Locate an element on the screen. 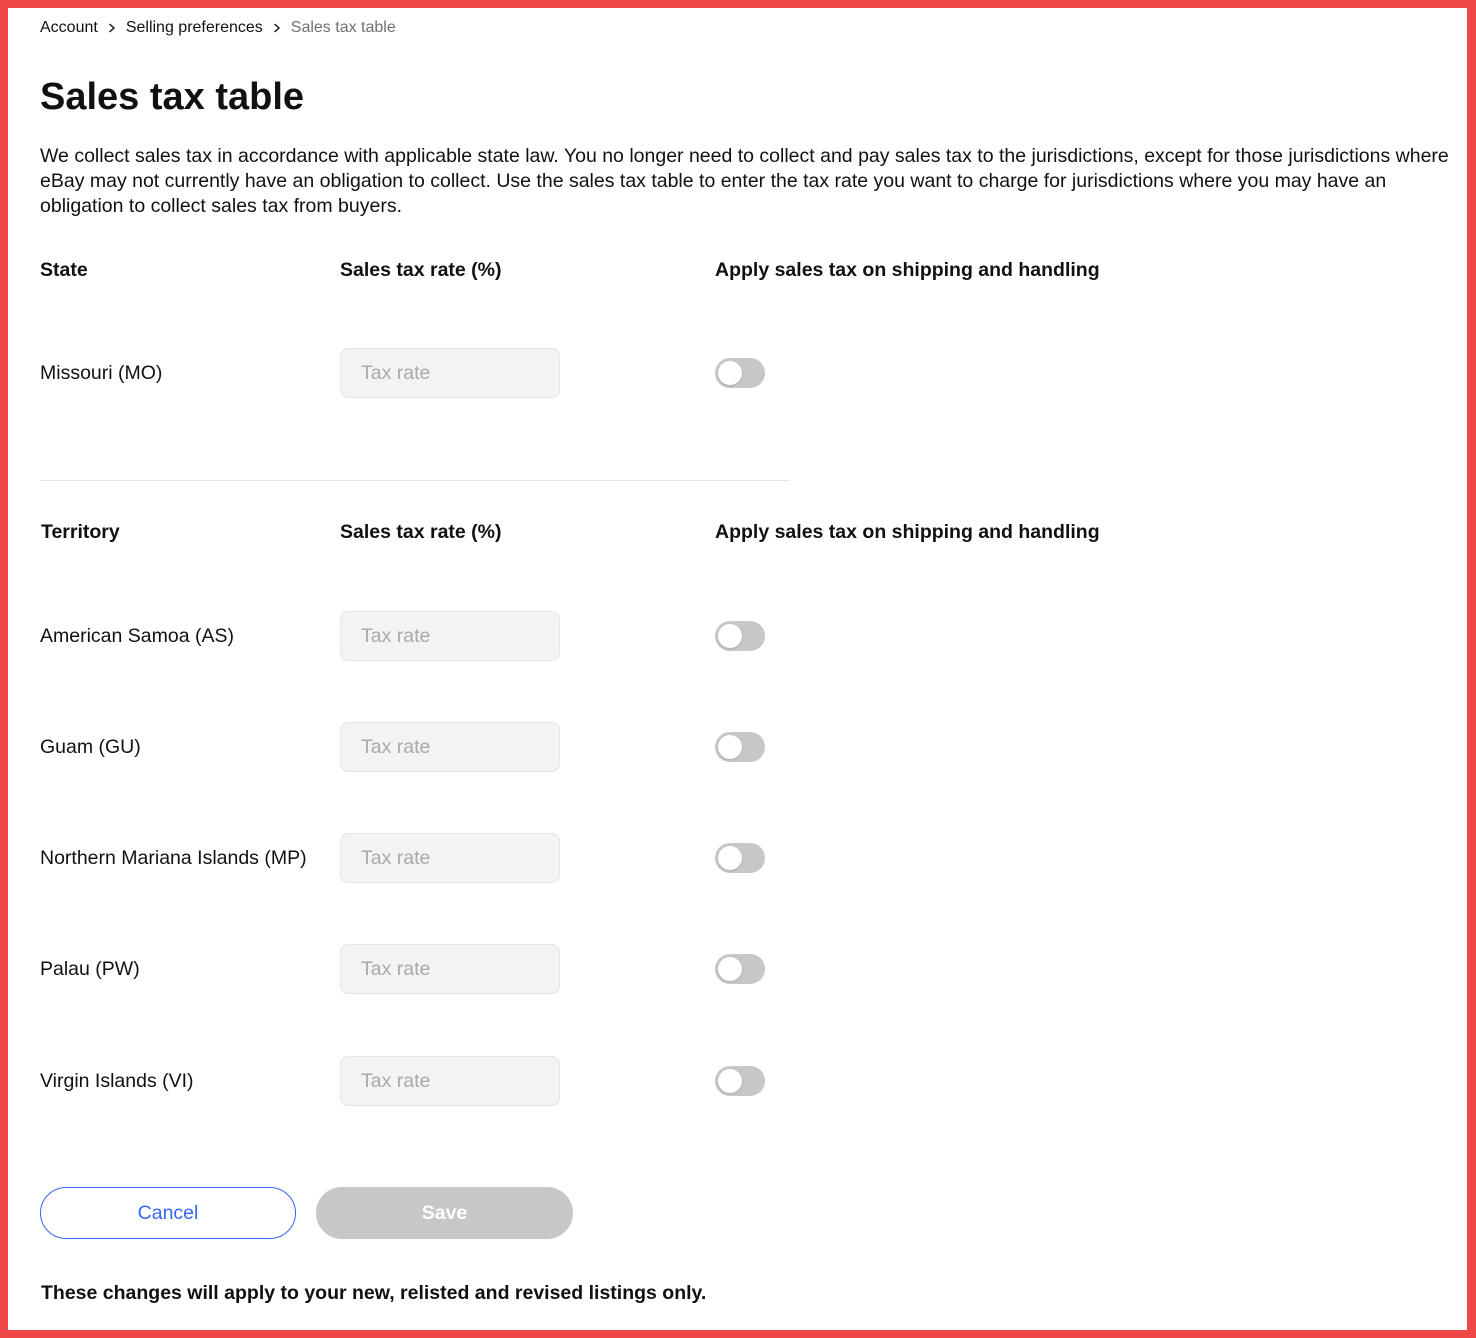 Image resolution: width=1476 pixels, height=1338 pixels. page-title: Sales tax table is located at coordinates (172, 97).